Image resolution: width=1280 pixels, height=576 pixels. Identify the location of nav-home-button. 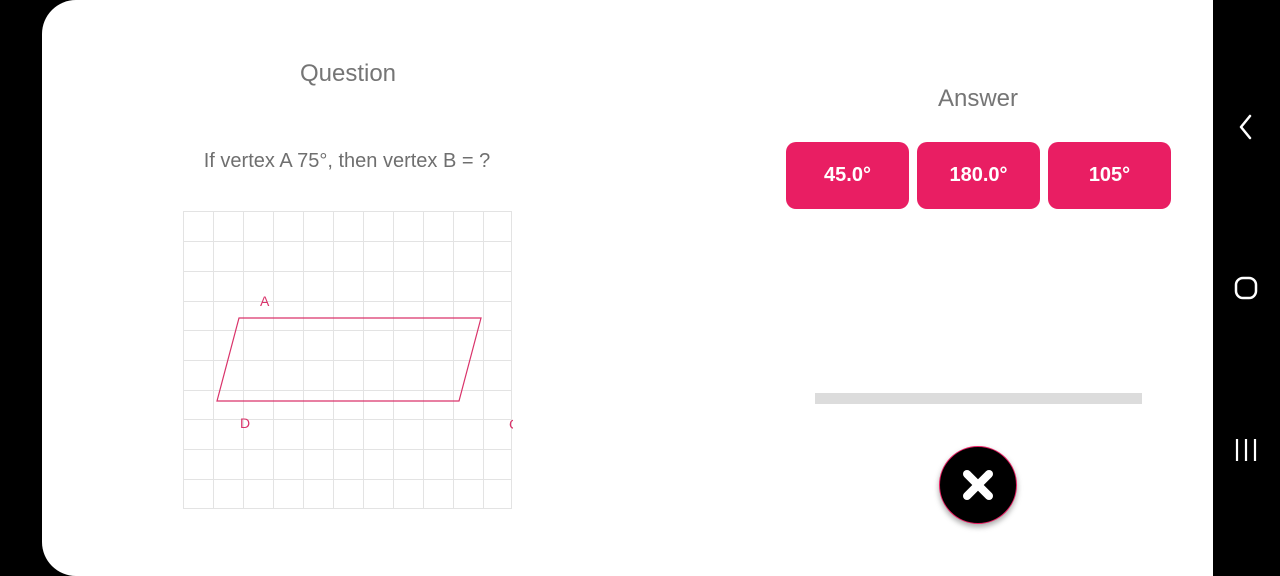
(1246, 288).